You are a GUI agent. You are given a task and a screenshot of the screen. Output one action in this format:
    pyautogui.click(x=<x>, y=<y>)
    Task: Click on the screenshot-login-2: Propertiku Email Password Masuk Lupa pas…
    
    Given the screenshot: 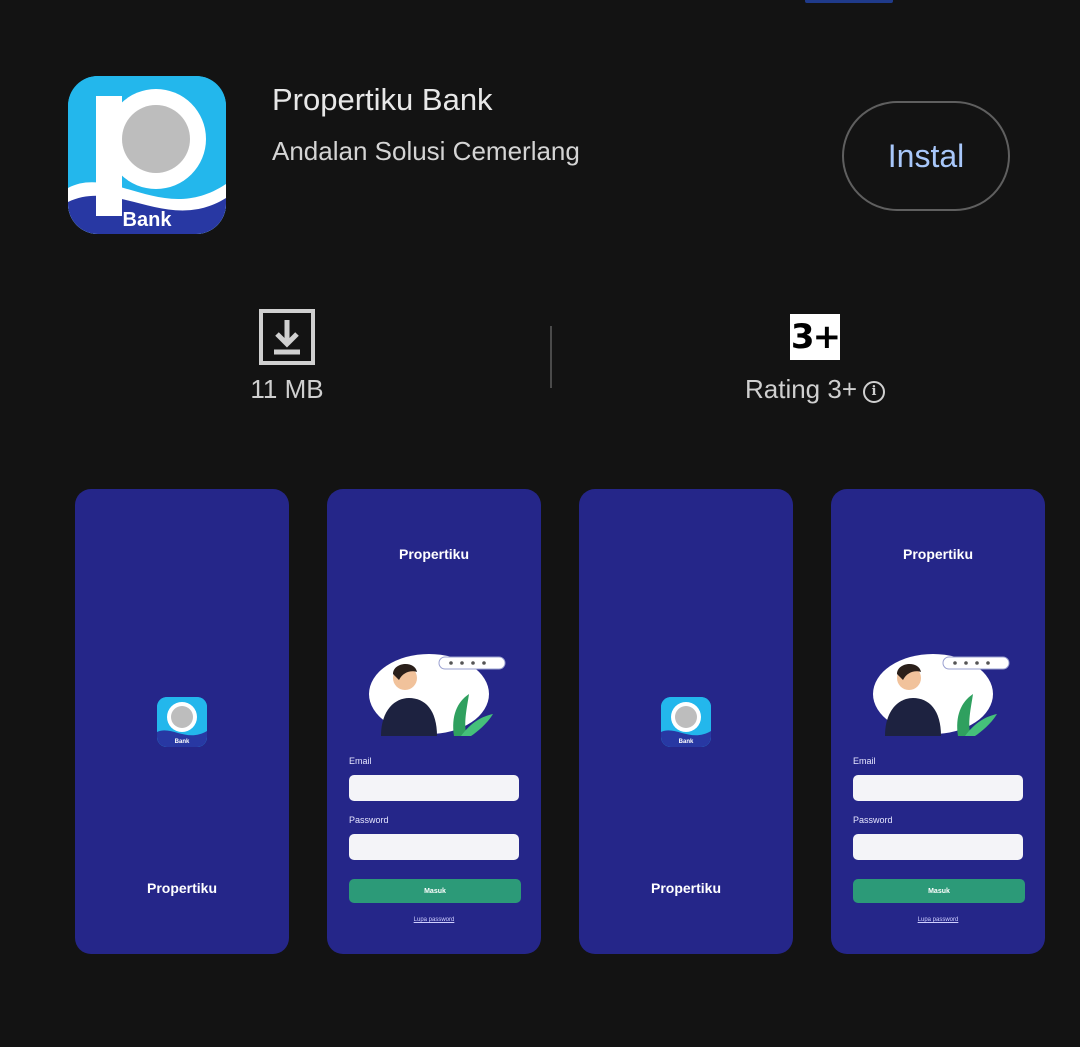 What is the action you would take?
    pyautogui.click(x=938, y=721)
    